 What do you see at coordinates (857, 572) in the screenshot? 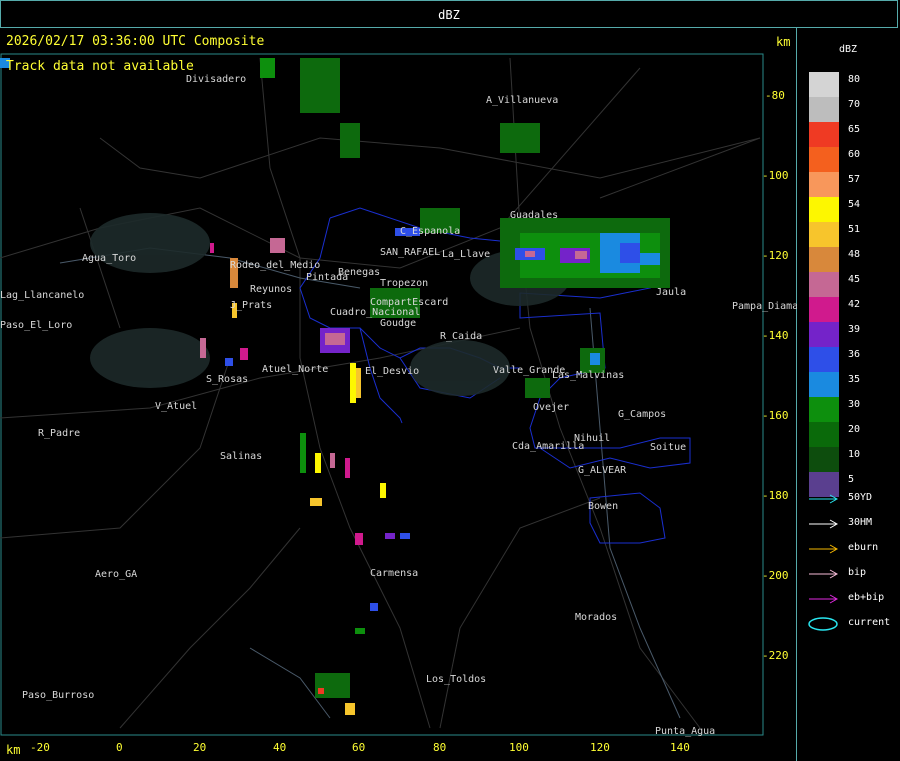
I see `legend-track-label: bip` at bounding box center [857, 572].